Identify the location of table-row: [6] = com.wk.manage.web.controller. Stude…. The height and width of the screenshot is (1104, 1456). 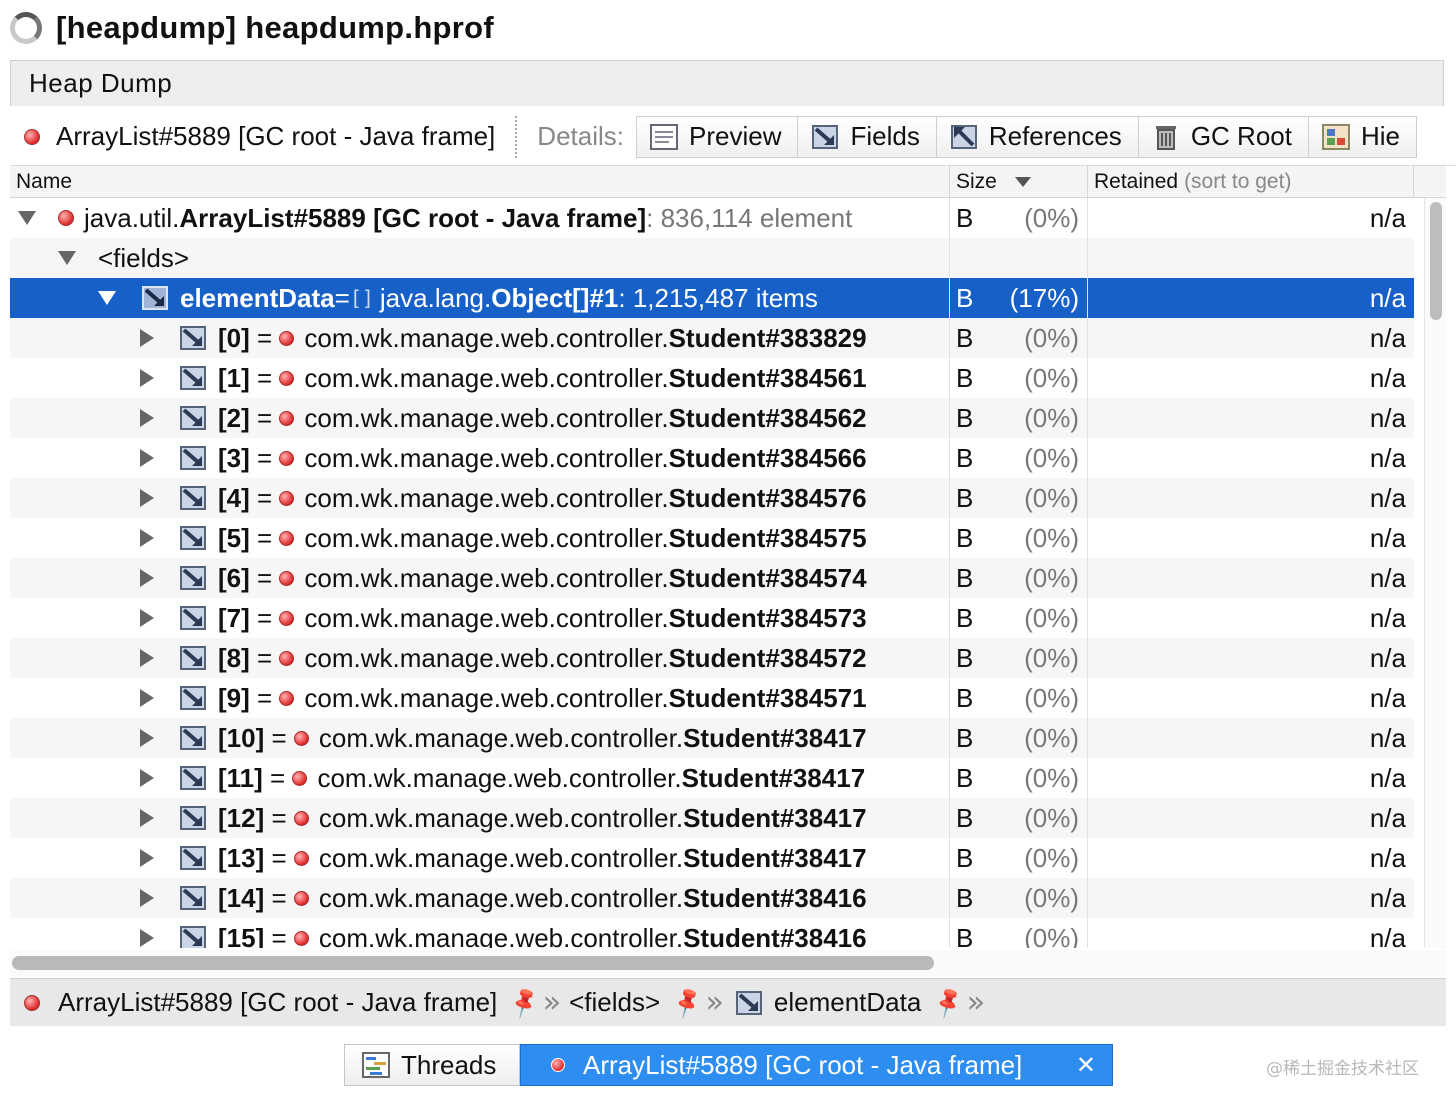
(712, 578).